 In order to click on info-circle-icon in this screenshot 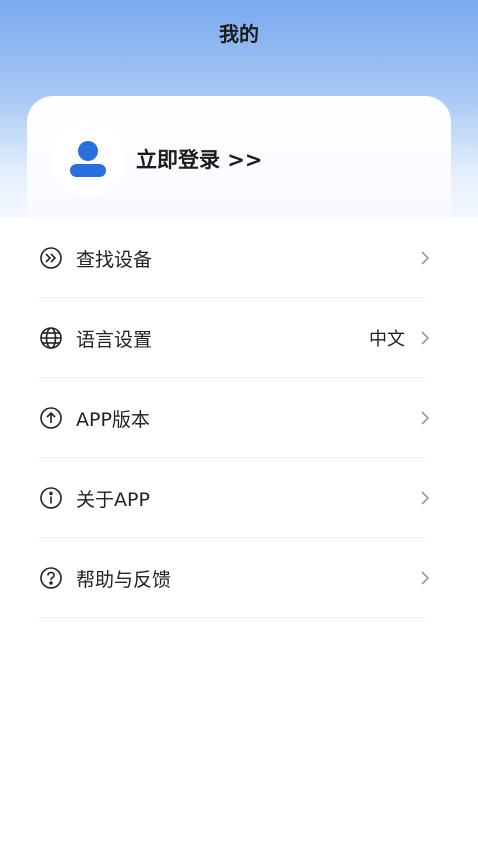, I will do `click(51, 498)`.